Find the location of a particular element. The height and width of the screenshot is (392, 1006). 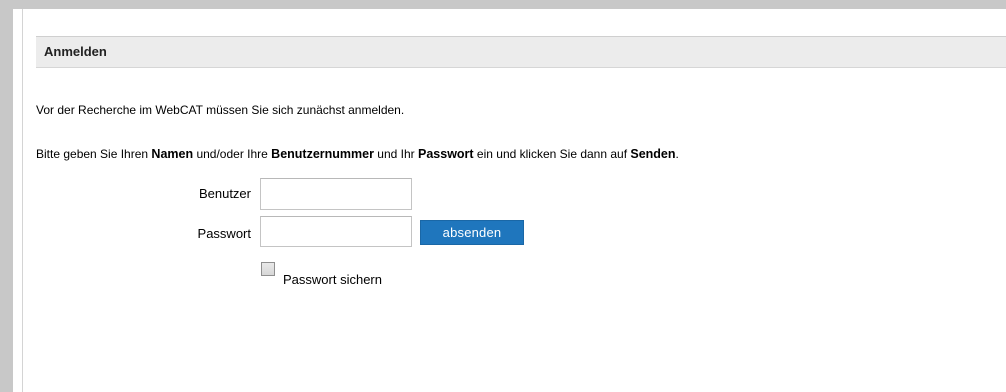

instruction-part: . is located at coordinates (677, 154).